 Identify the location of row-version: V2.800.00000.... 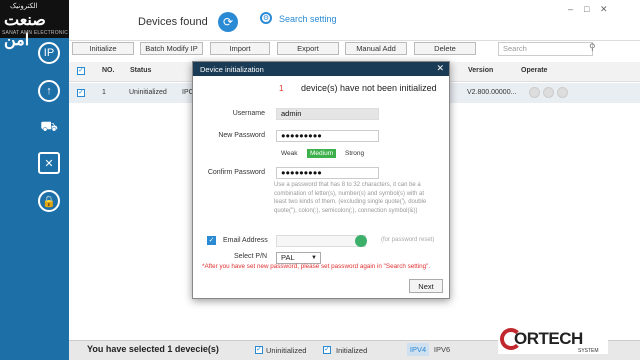
(492, 92).